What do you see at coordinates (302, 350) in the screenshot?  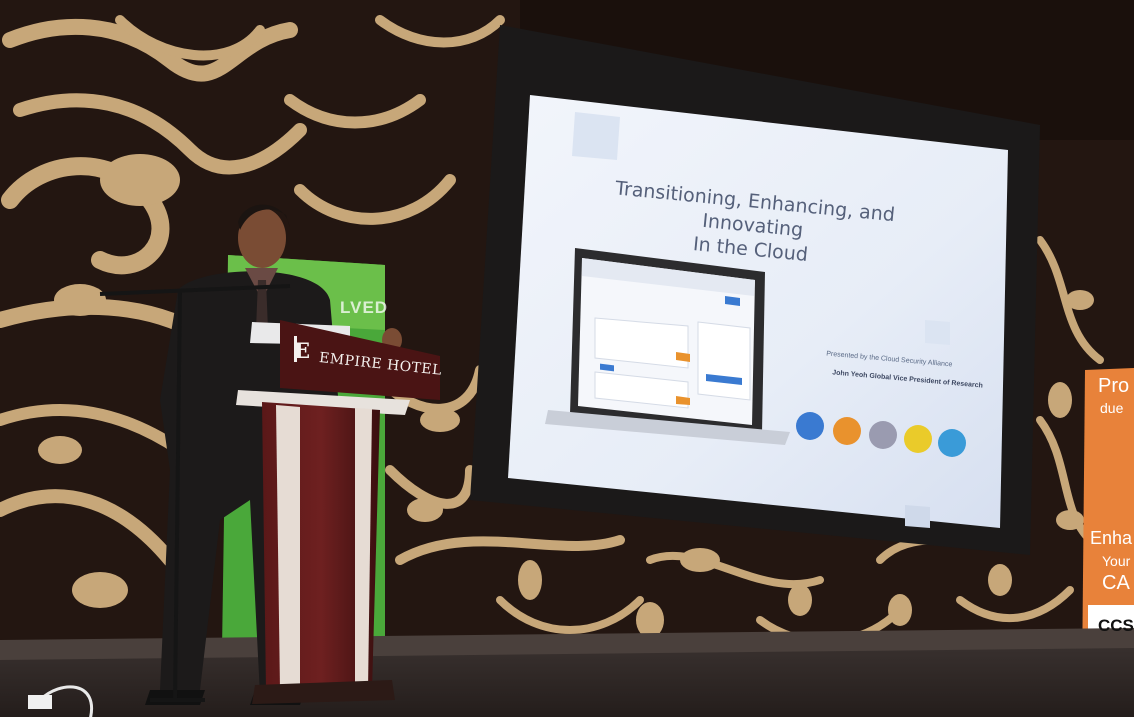 I see `podium-logo-letter: E` at bounding box center [302, 350].